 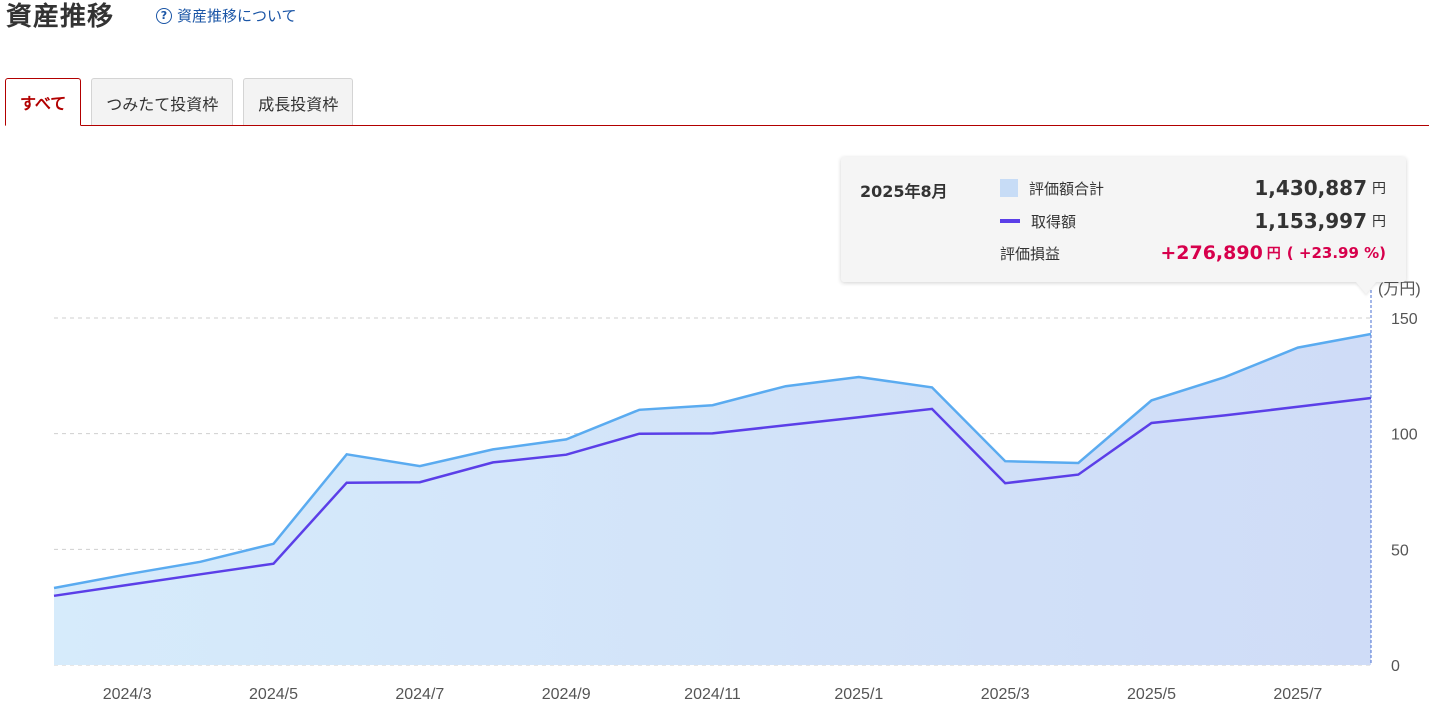 I want to click on y-axis-unit: (万円), so click(x=1399, y=289).